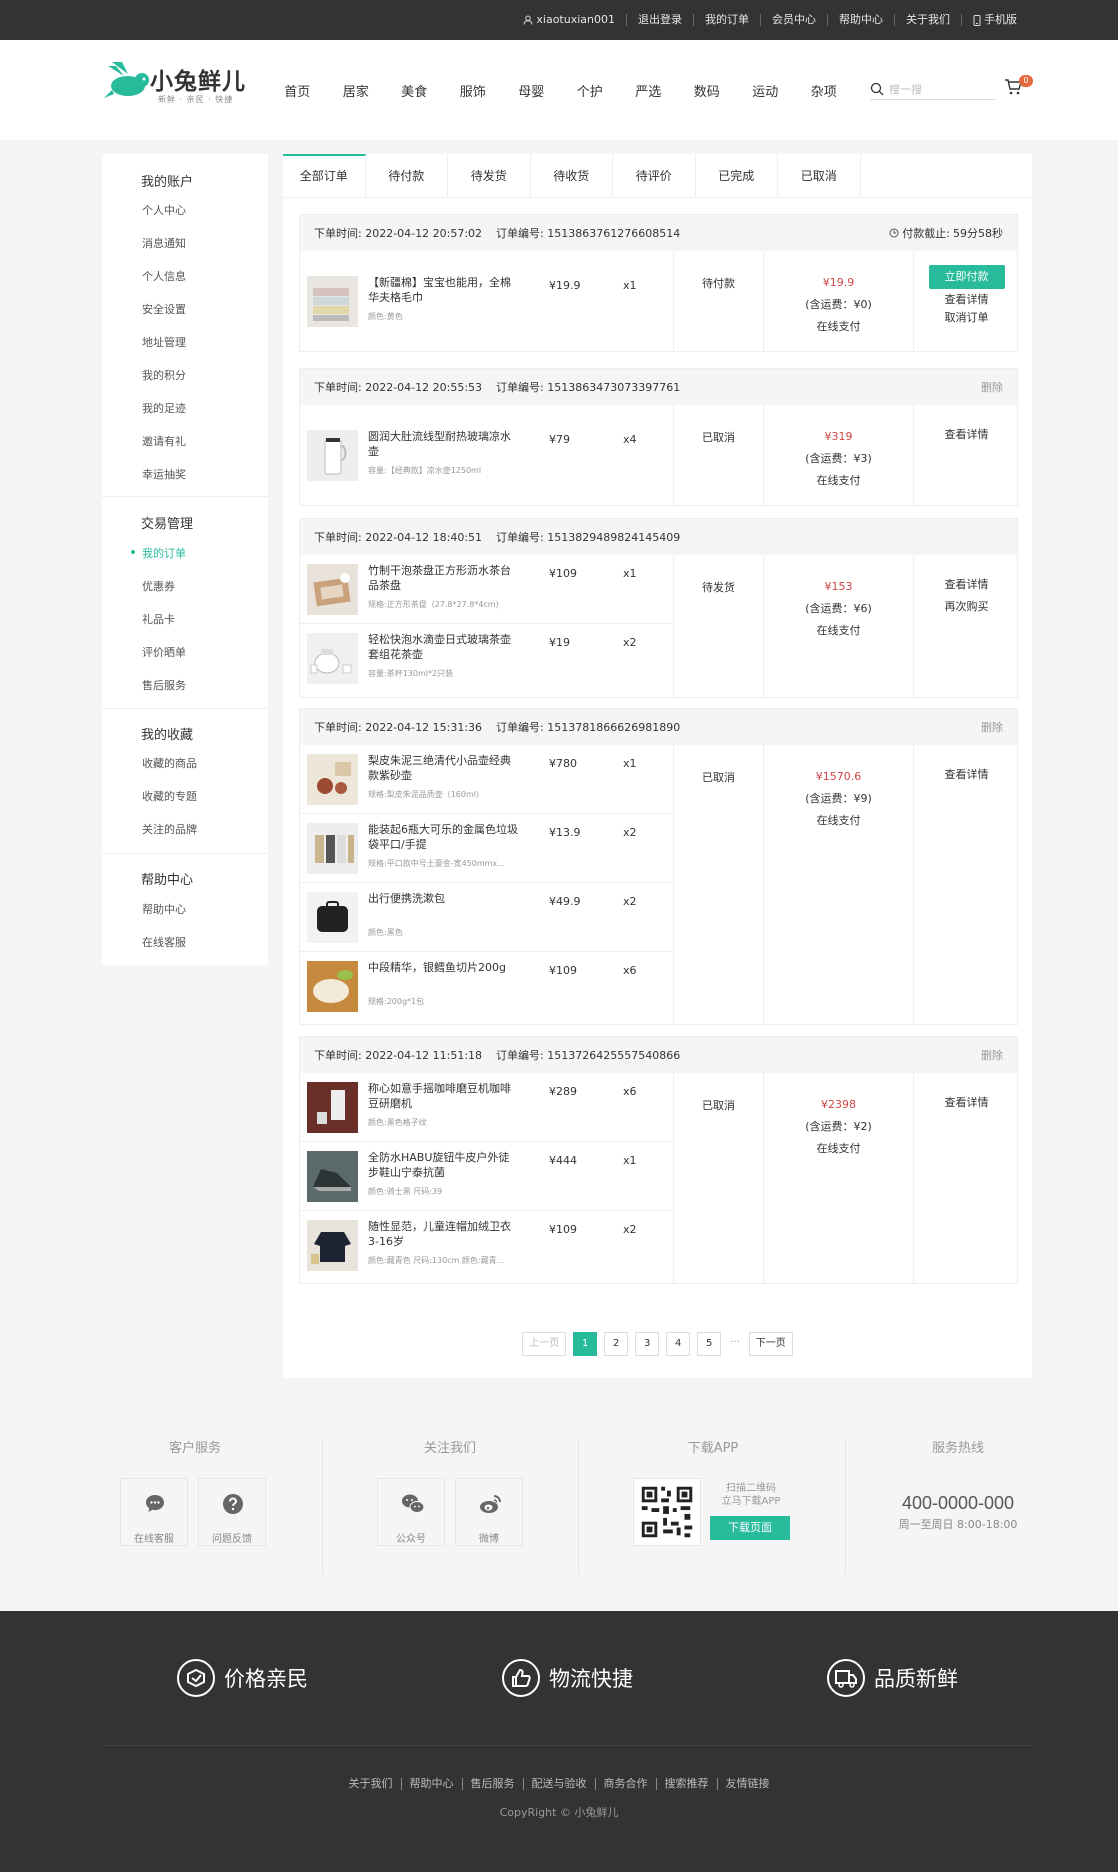 This screenshot has height=1872, width=1118. What do you see at coordinates (444, 647) in the screenshot?
I see `product-name: 轻松快泡水滴壶日式玻璃茶壶套组花茶壶` at bounding box center [444, 647].